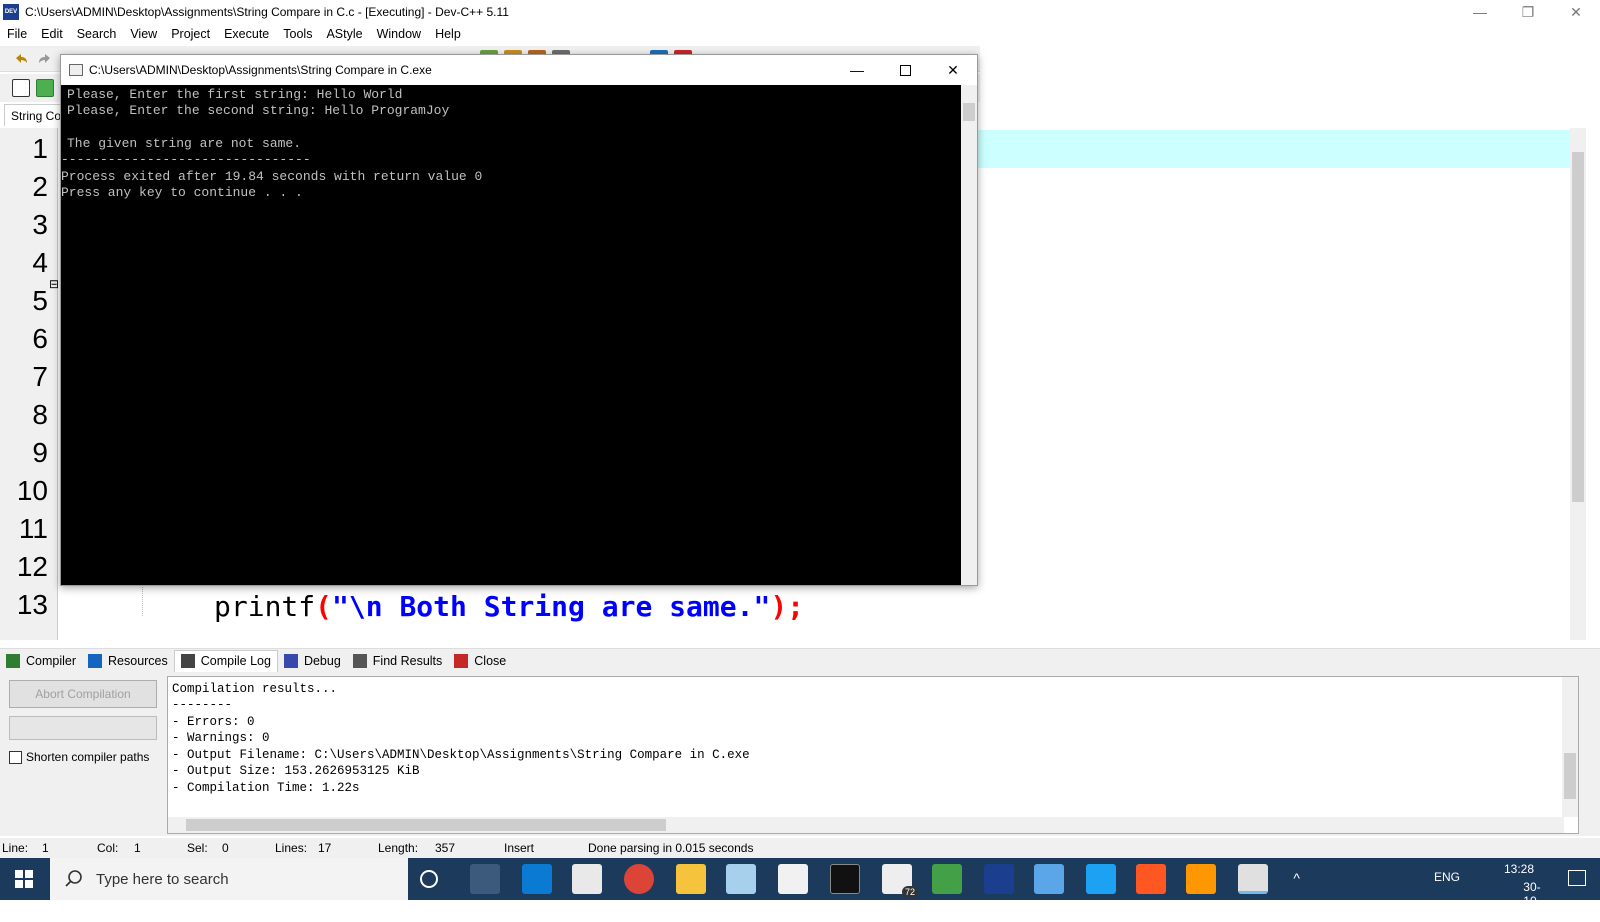 This screenshot has width=1600, height=922. Describe the element at coordinates (1049, 879) in the screenshot. I see `photos-icon` at that location.